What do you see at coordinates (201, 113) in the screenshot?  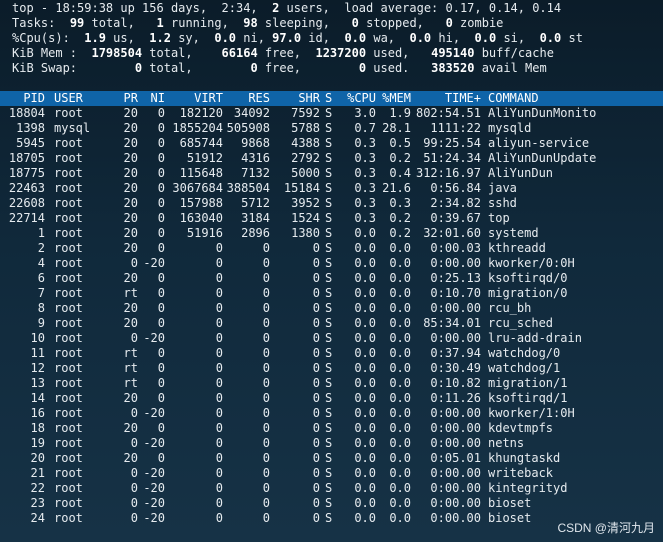 I see `cell-virt: 182120` at bounding box center [201, 113].